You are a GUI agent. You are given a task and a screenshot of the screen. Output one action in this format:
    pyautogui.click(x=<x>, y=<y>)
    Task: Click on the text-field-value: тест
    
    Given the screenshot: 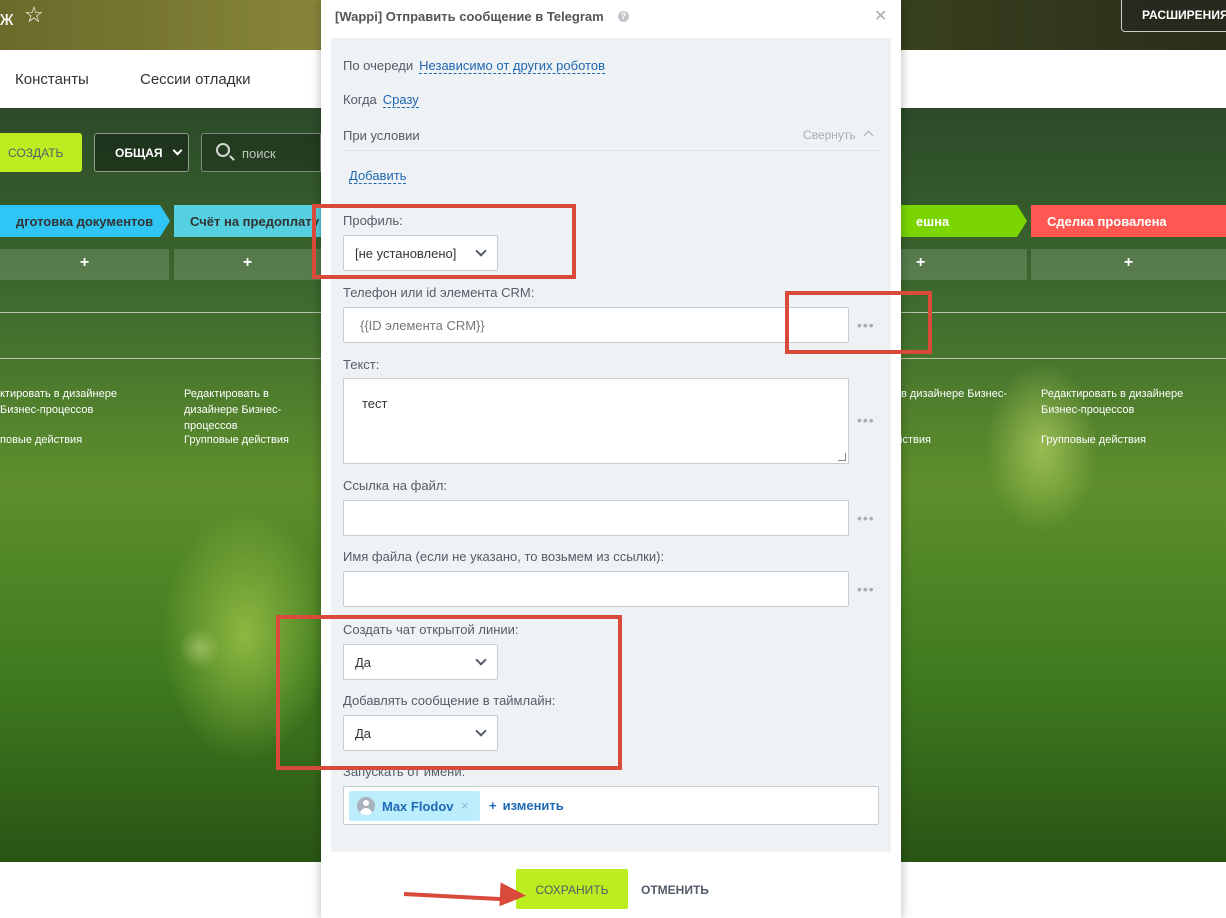 What is the action you would take?
    pyautogui.click(x=375, y=403)
    